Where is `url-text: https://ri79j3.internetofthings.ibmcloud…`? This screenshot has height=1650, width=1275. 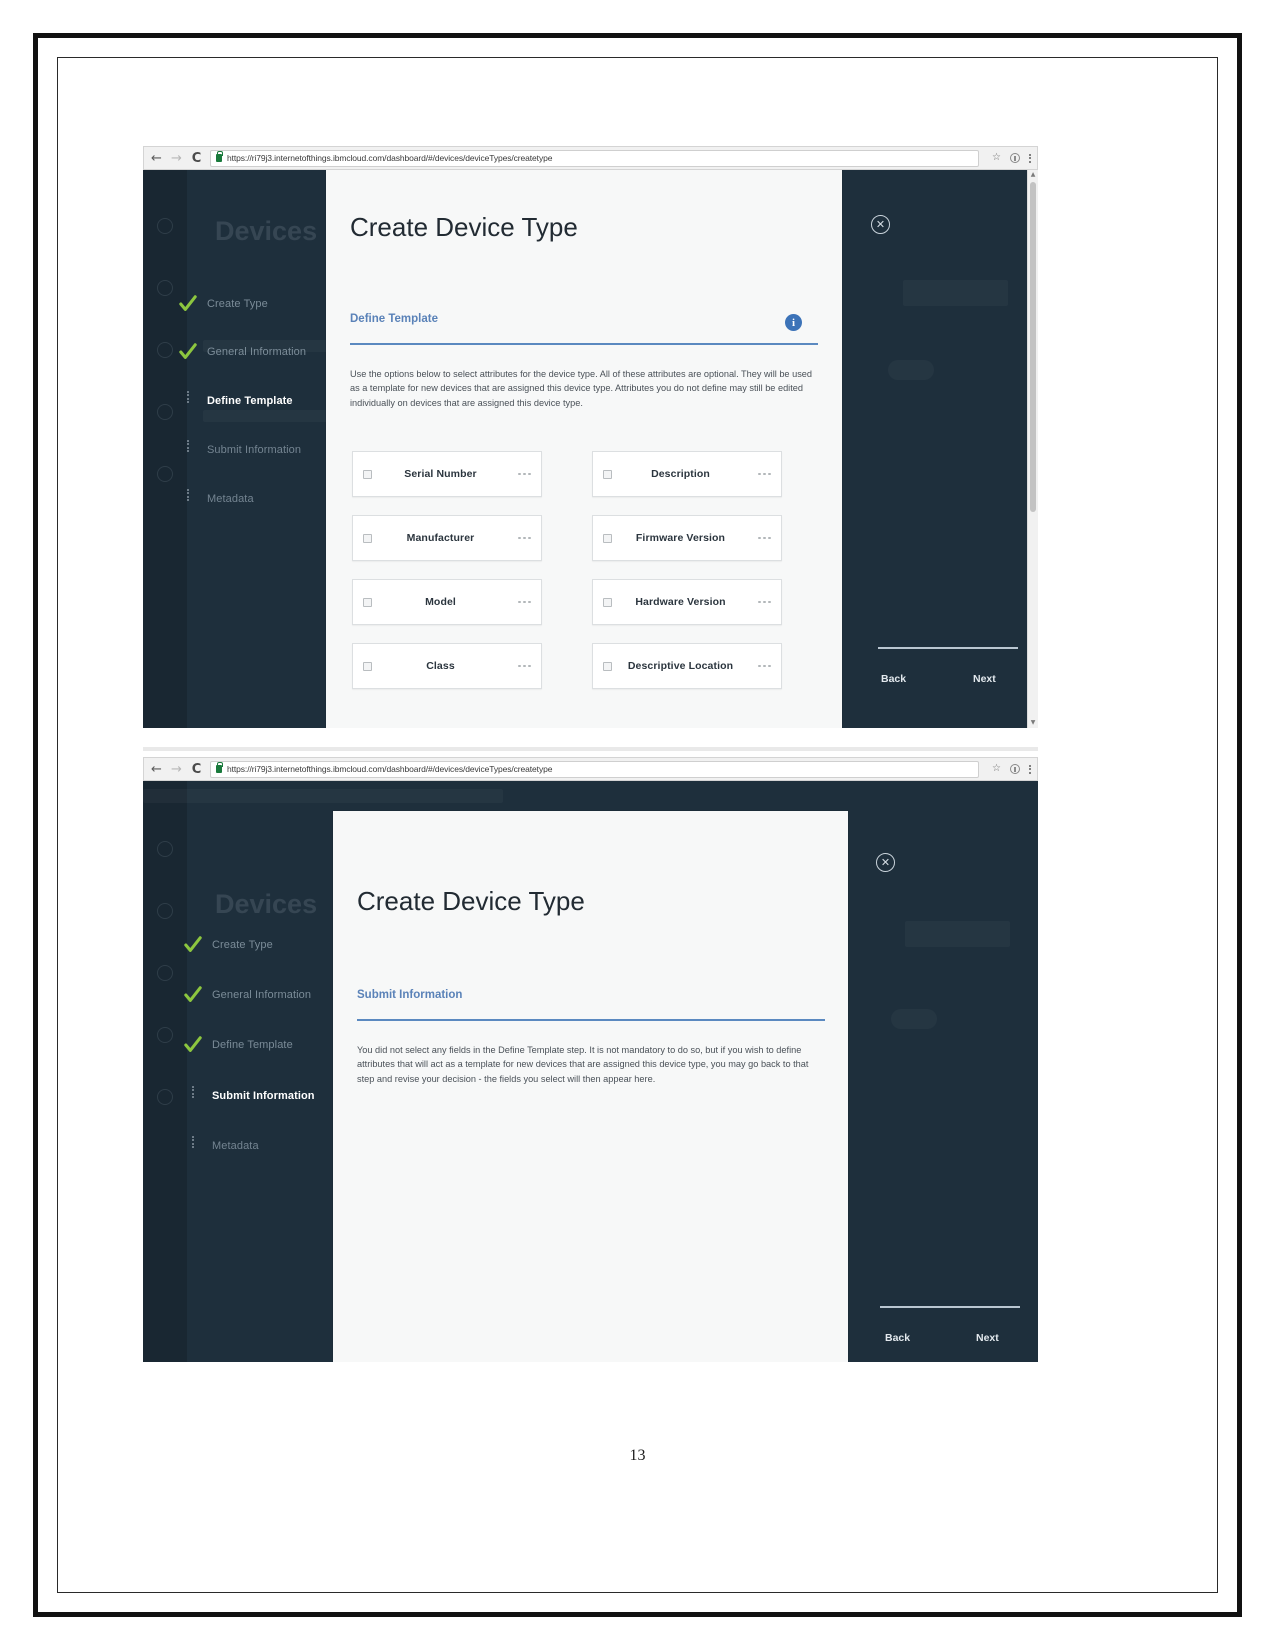
url-text: https://ri79j3.internetofthings.ibmcloud… is located at coordinates (390, 769).